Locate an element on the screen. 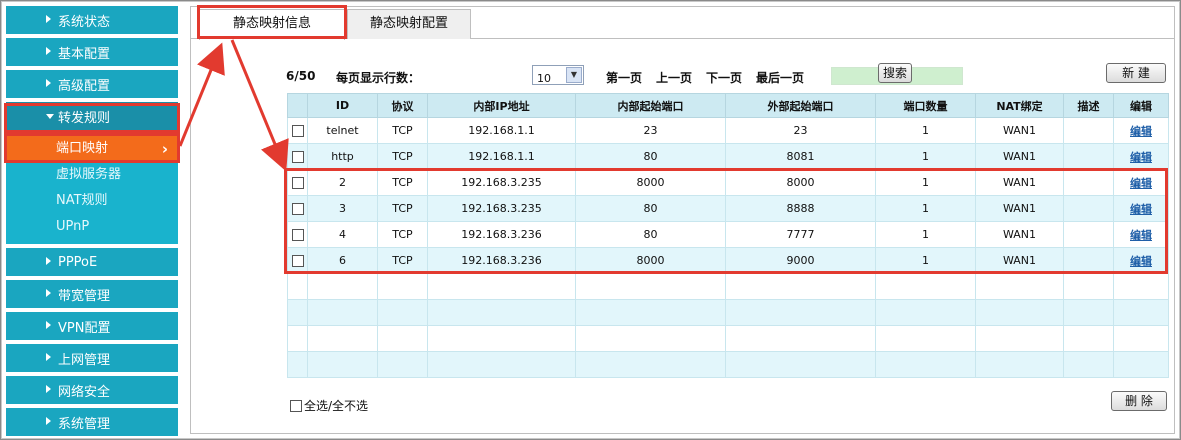  sidebar-subitem-nat-rules: NAT规则 is located at coordinates (92, 201).